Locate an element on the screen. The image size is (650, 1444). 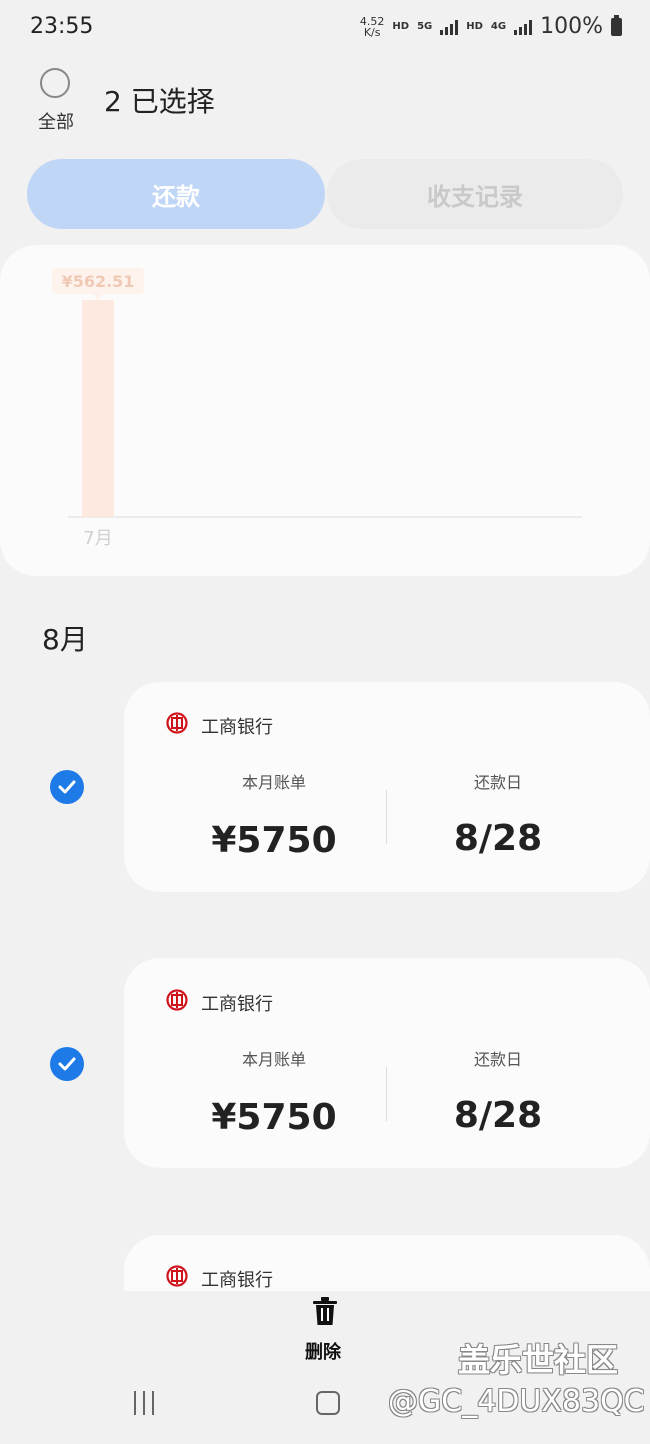
select-all-checkbox is located at coordinates (55, 83).